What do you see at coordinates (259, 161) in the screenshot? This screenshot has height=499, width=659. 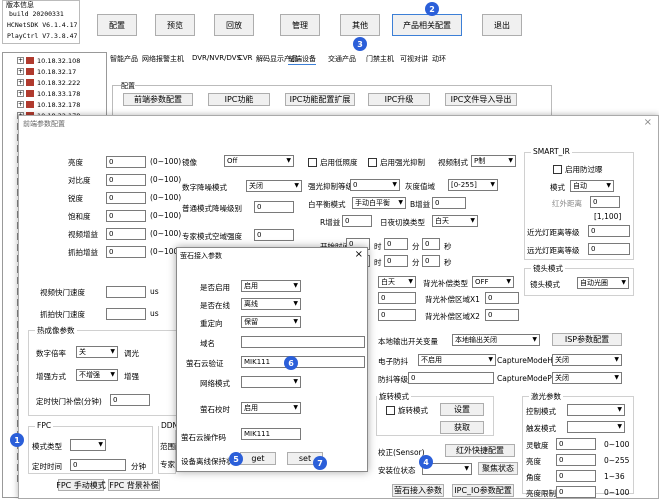 I see `mirror-select: Off ▼` at bounding box center [259, 161].